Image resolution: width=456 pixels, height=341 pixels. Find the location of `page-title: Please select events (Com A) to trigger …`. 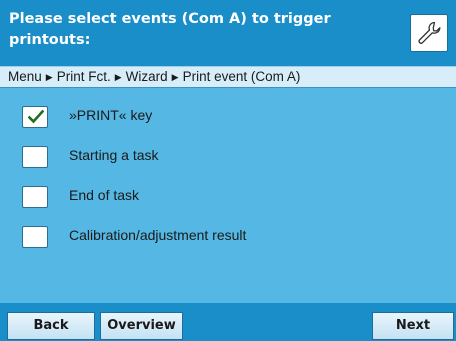

page-title: Please select events (Com A) to trigger … is located at coordinates (170, 29).